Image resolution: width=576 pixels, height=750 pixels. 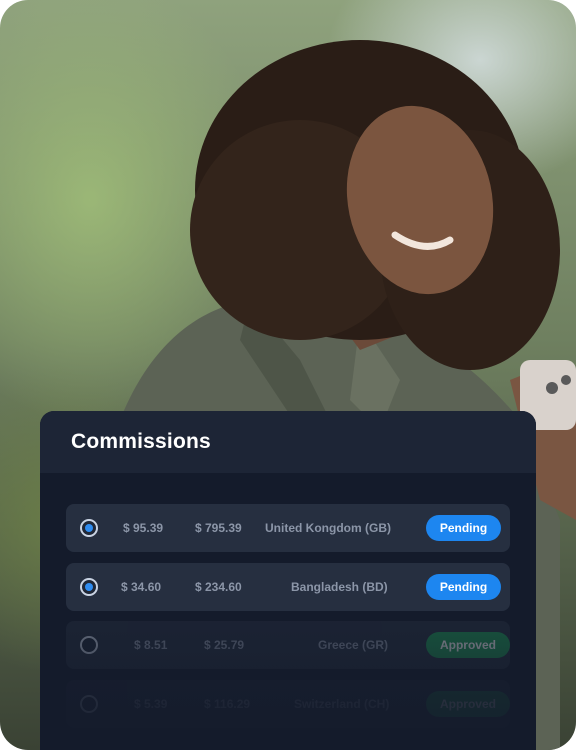 What do you see at coordinates (288, 586) in the screenshot?
I see `commission-row: $ 34.60 $ 234.60 Bangladesh (BD) Pending` at bounding box center [288, 586].